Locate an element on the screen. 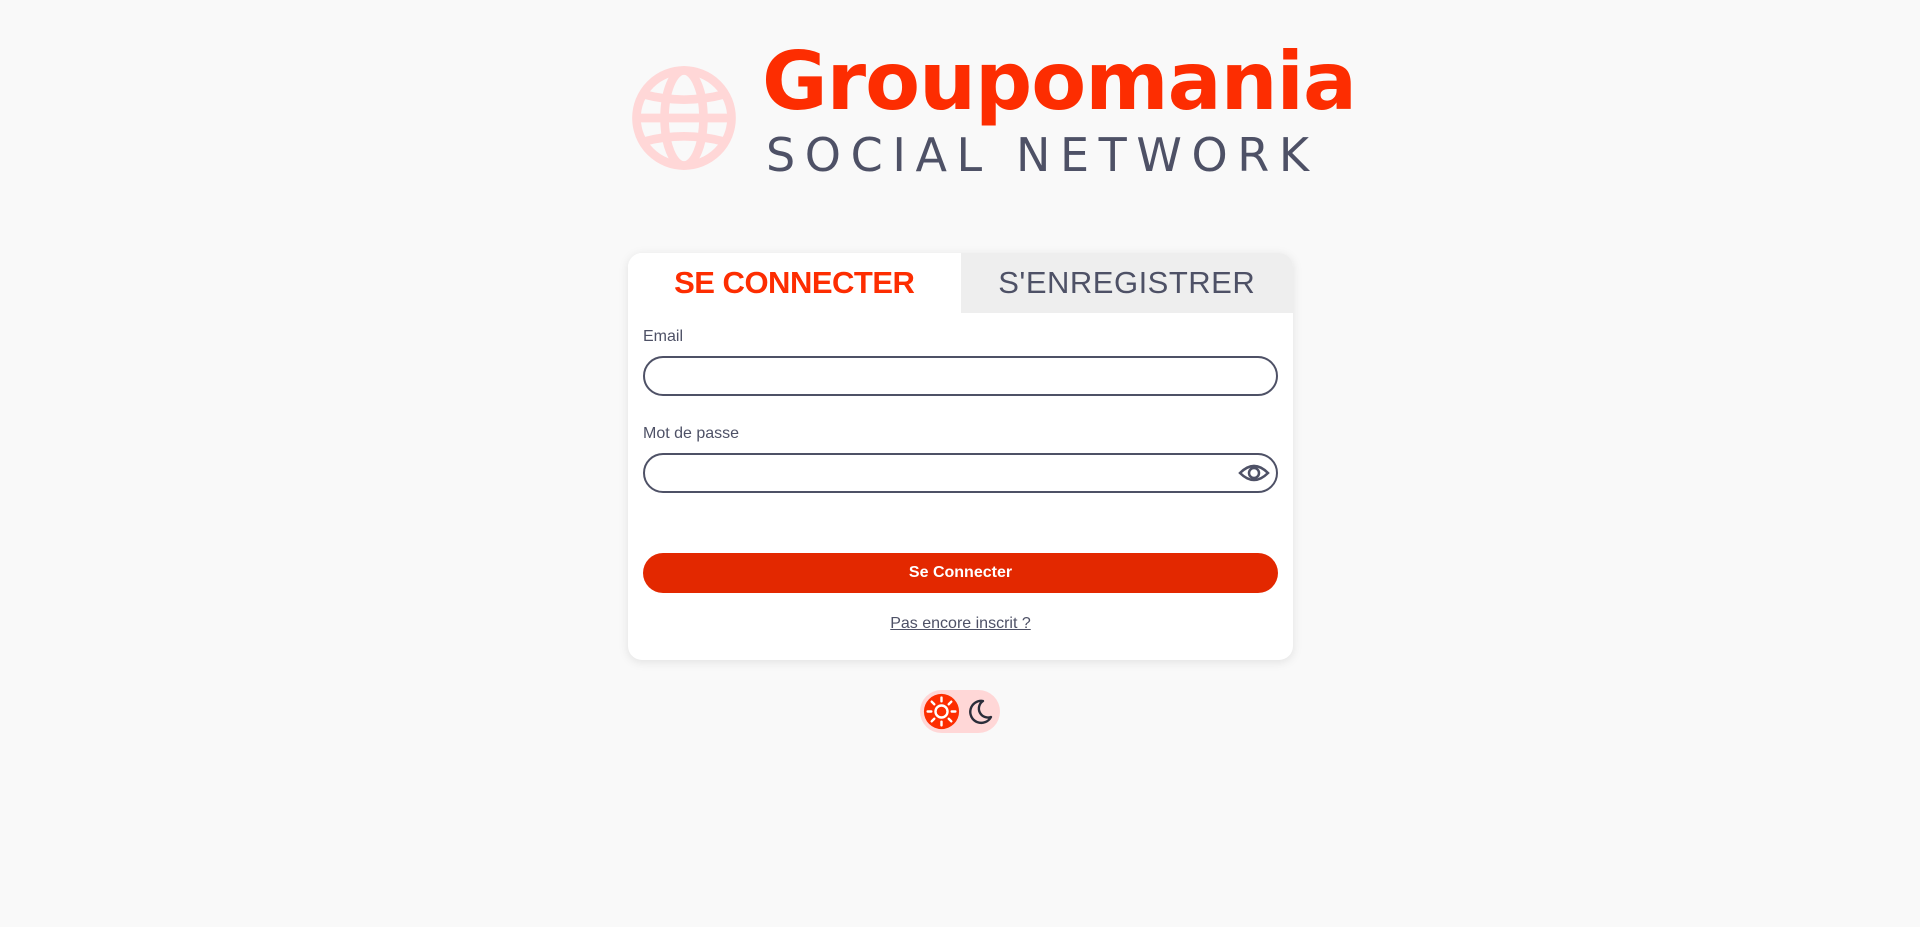 This screenshot has width=1920, height=927. brand-tagline: SOCIAL NETWORK is located at coordinates (1042, 155).